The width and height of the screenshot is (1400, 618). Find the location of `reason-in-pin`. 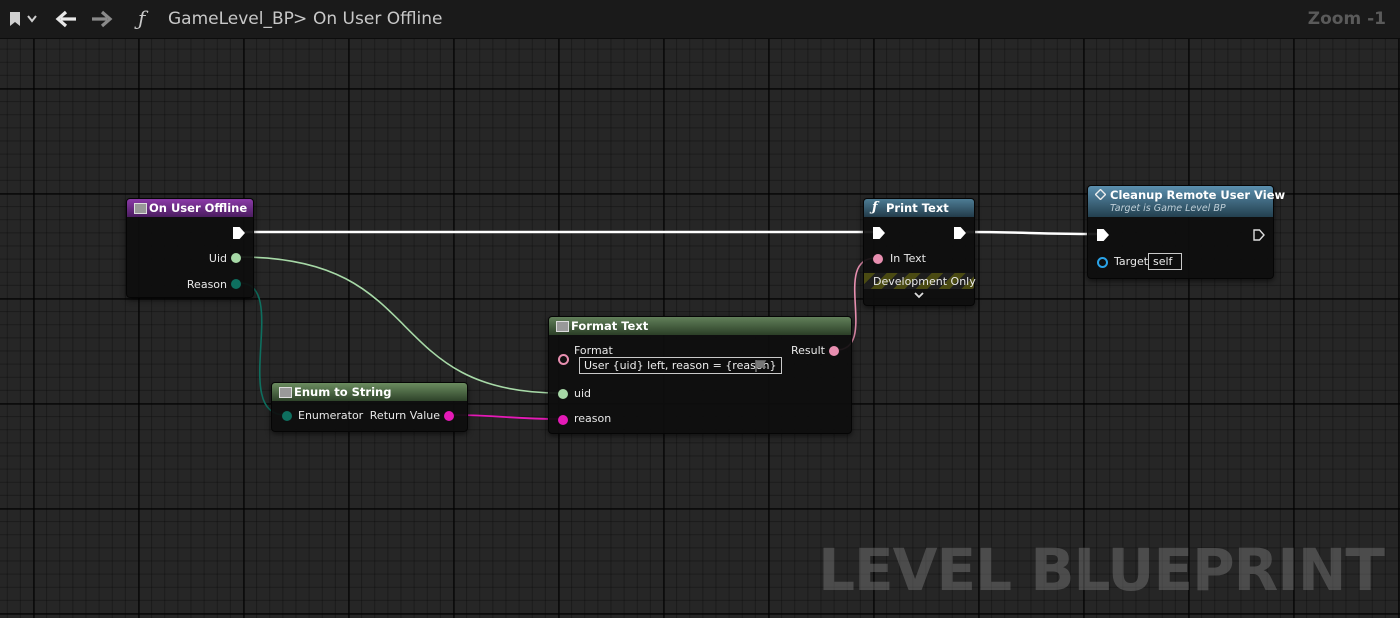

reason-in-pin is located at coordinates (563, 420).